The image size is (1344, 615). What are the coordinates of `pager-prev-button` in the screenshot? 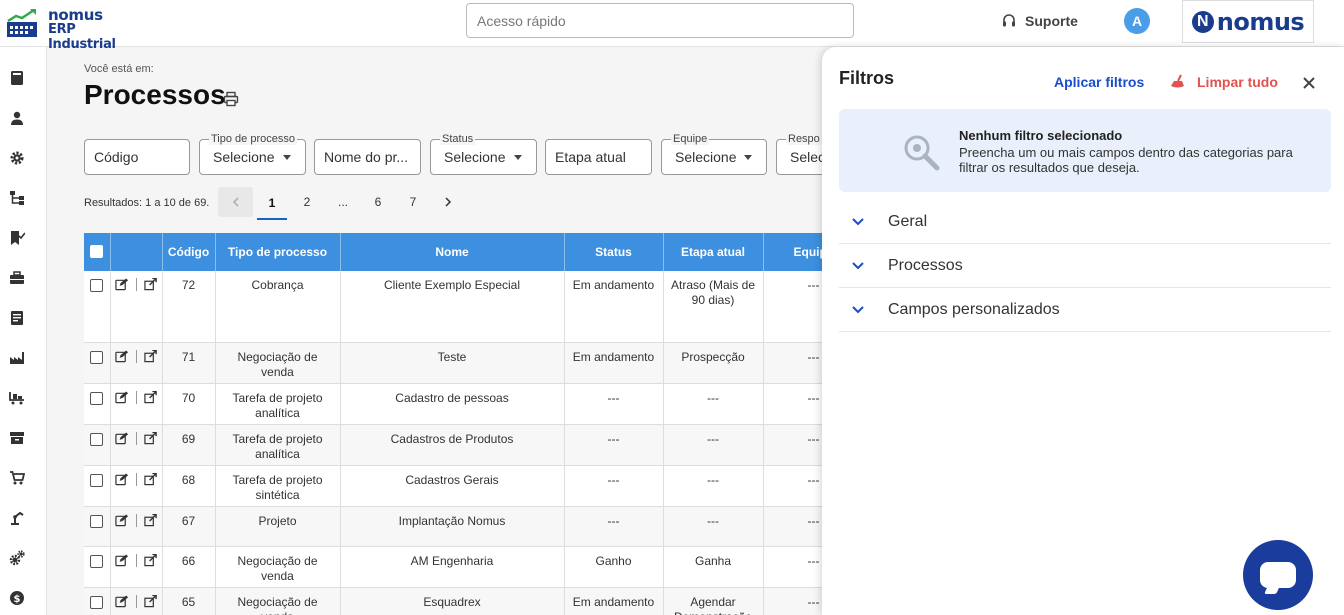 It's located at (235, 202).